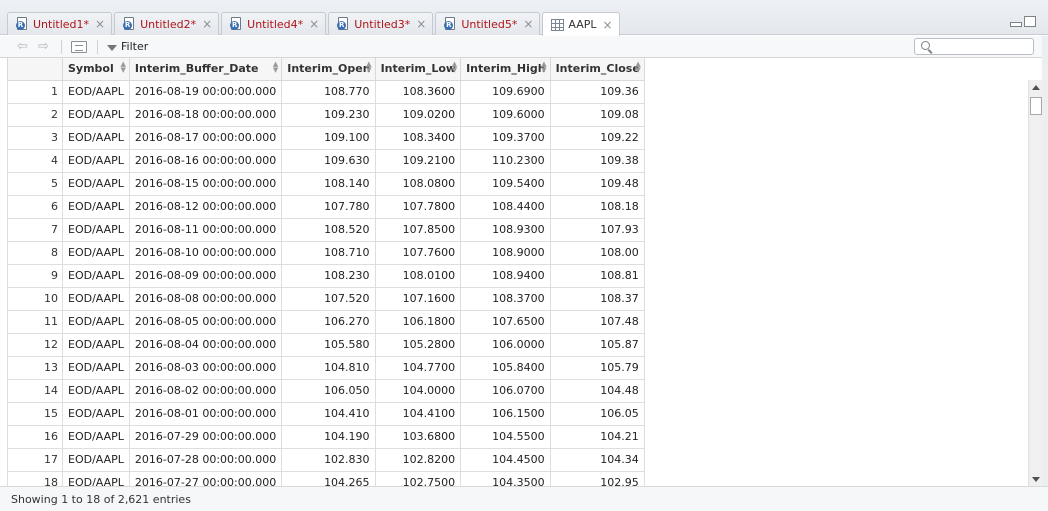 This screenshot has height=511, width=1048. I want to click on minimize-pane-button, so click(1016, 24).